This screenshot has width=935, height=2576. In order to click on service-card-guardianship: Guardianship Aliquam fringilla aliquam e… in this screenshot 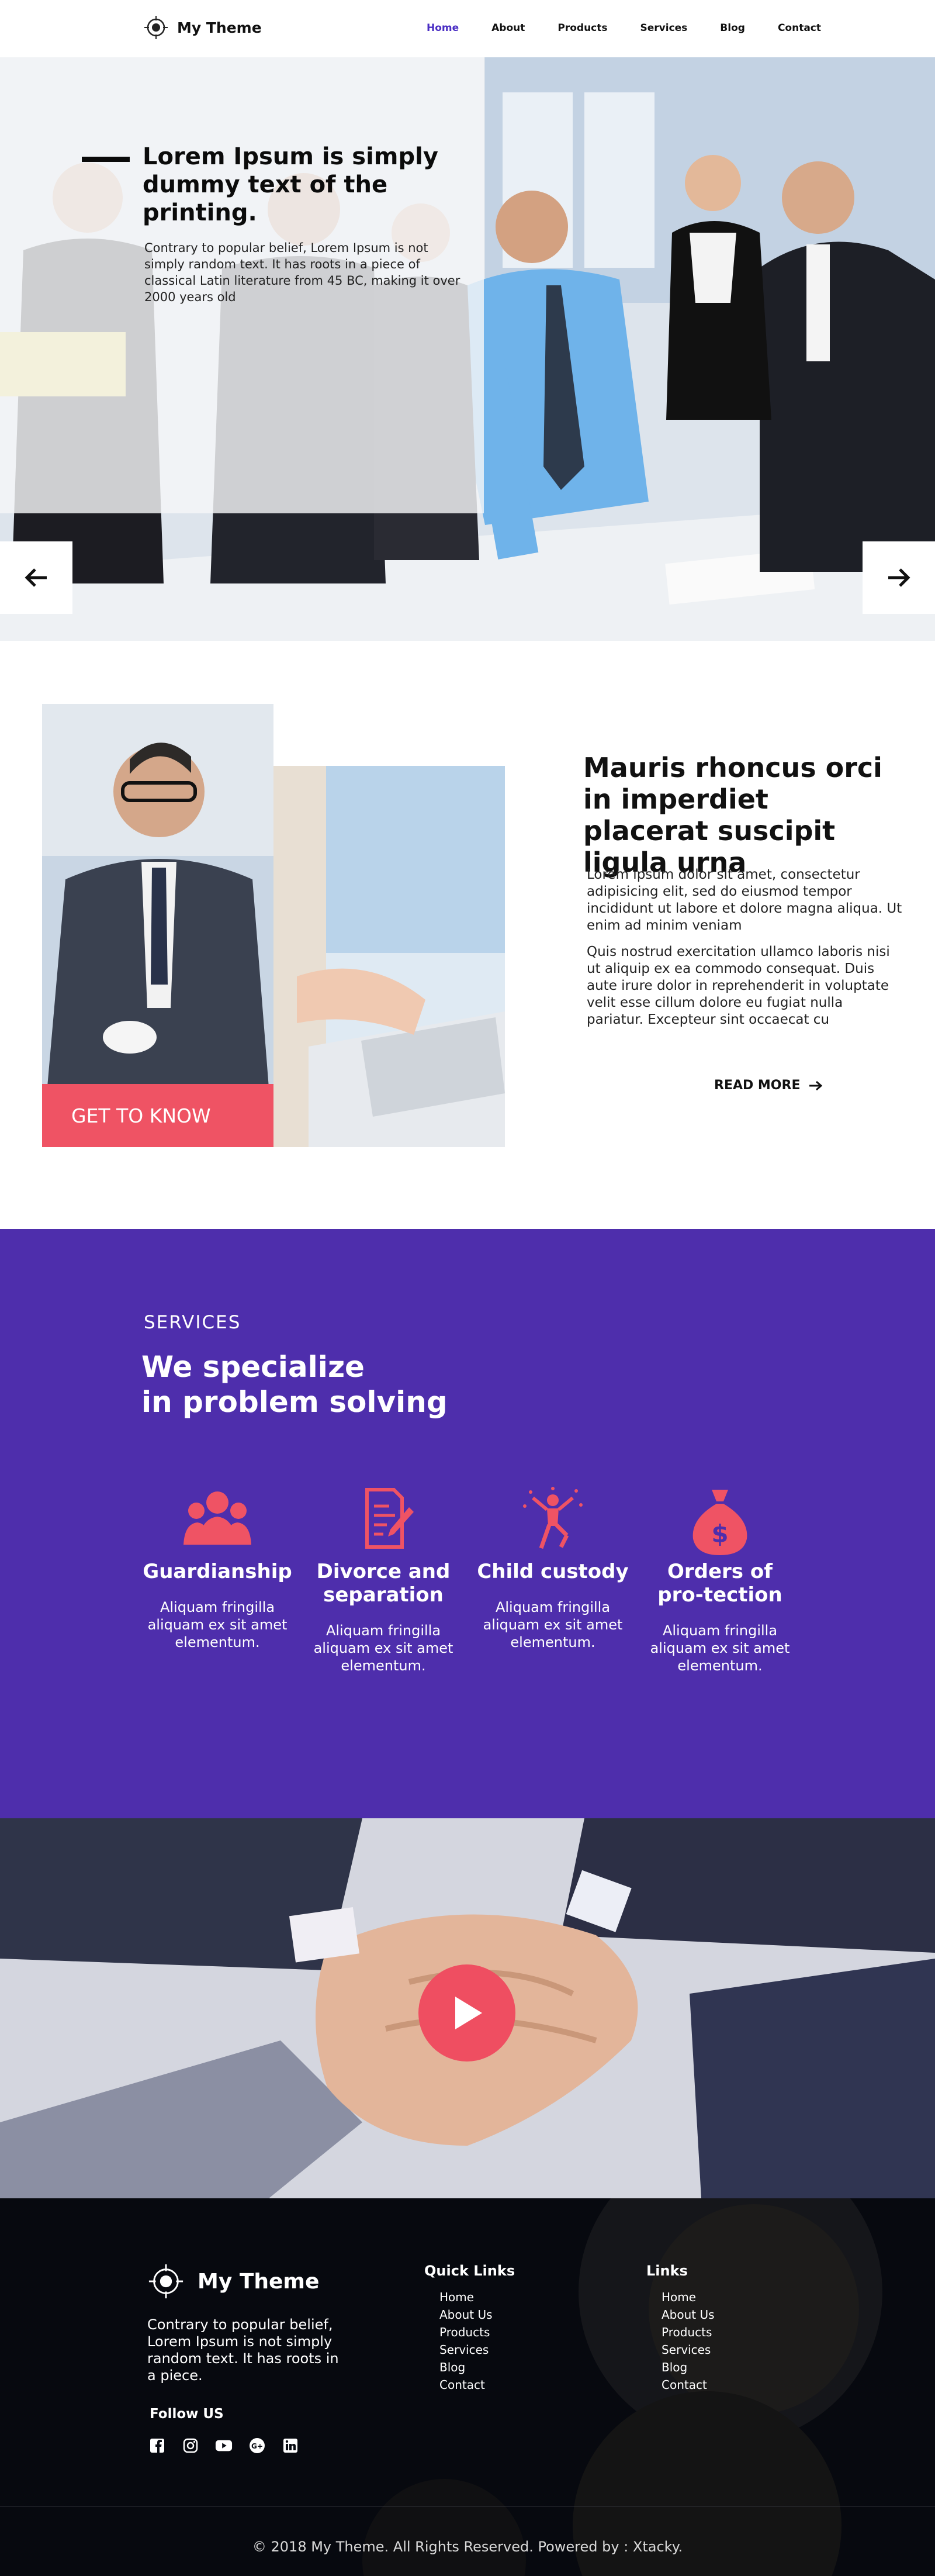, I will do `click(217, 1569)`.